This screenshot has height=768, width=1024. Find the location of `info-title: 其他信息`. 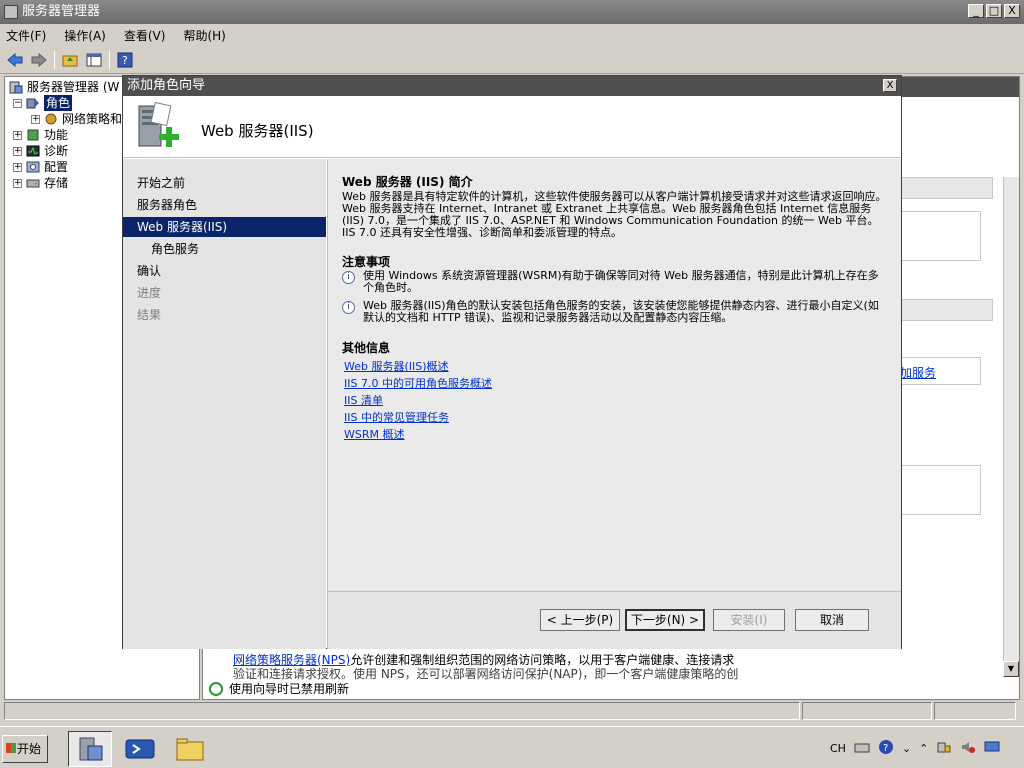

info-title: 其他信息 is located at coordinates (366, 348).